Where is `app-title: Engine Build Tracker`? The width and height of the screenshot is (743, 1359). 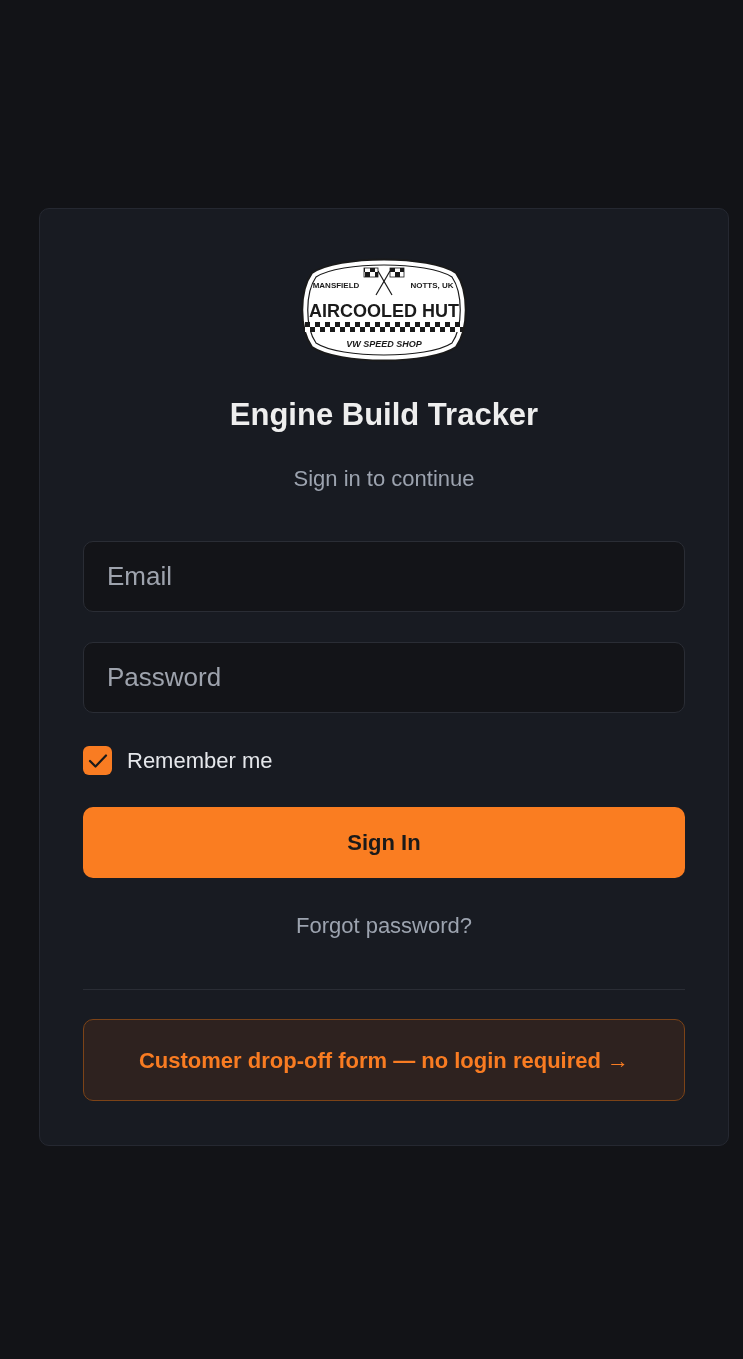 app-title: Engine Build Tracker is located at coordinates (384, 415).